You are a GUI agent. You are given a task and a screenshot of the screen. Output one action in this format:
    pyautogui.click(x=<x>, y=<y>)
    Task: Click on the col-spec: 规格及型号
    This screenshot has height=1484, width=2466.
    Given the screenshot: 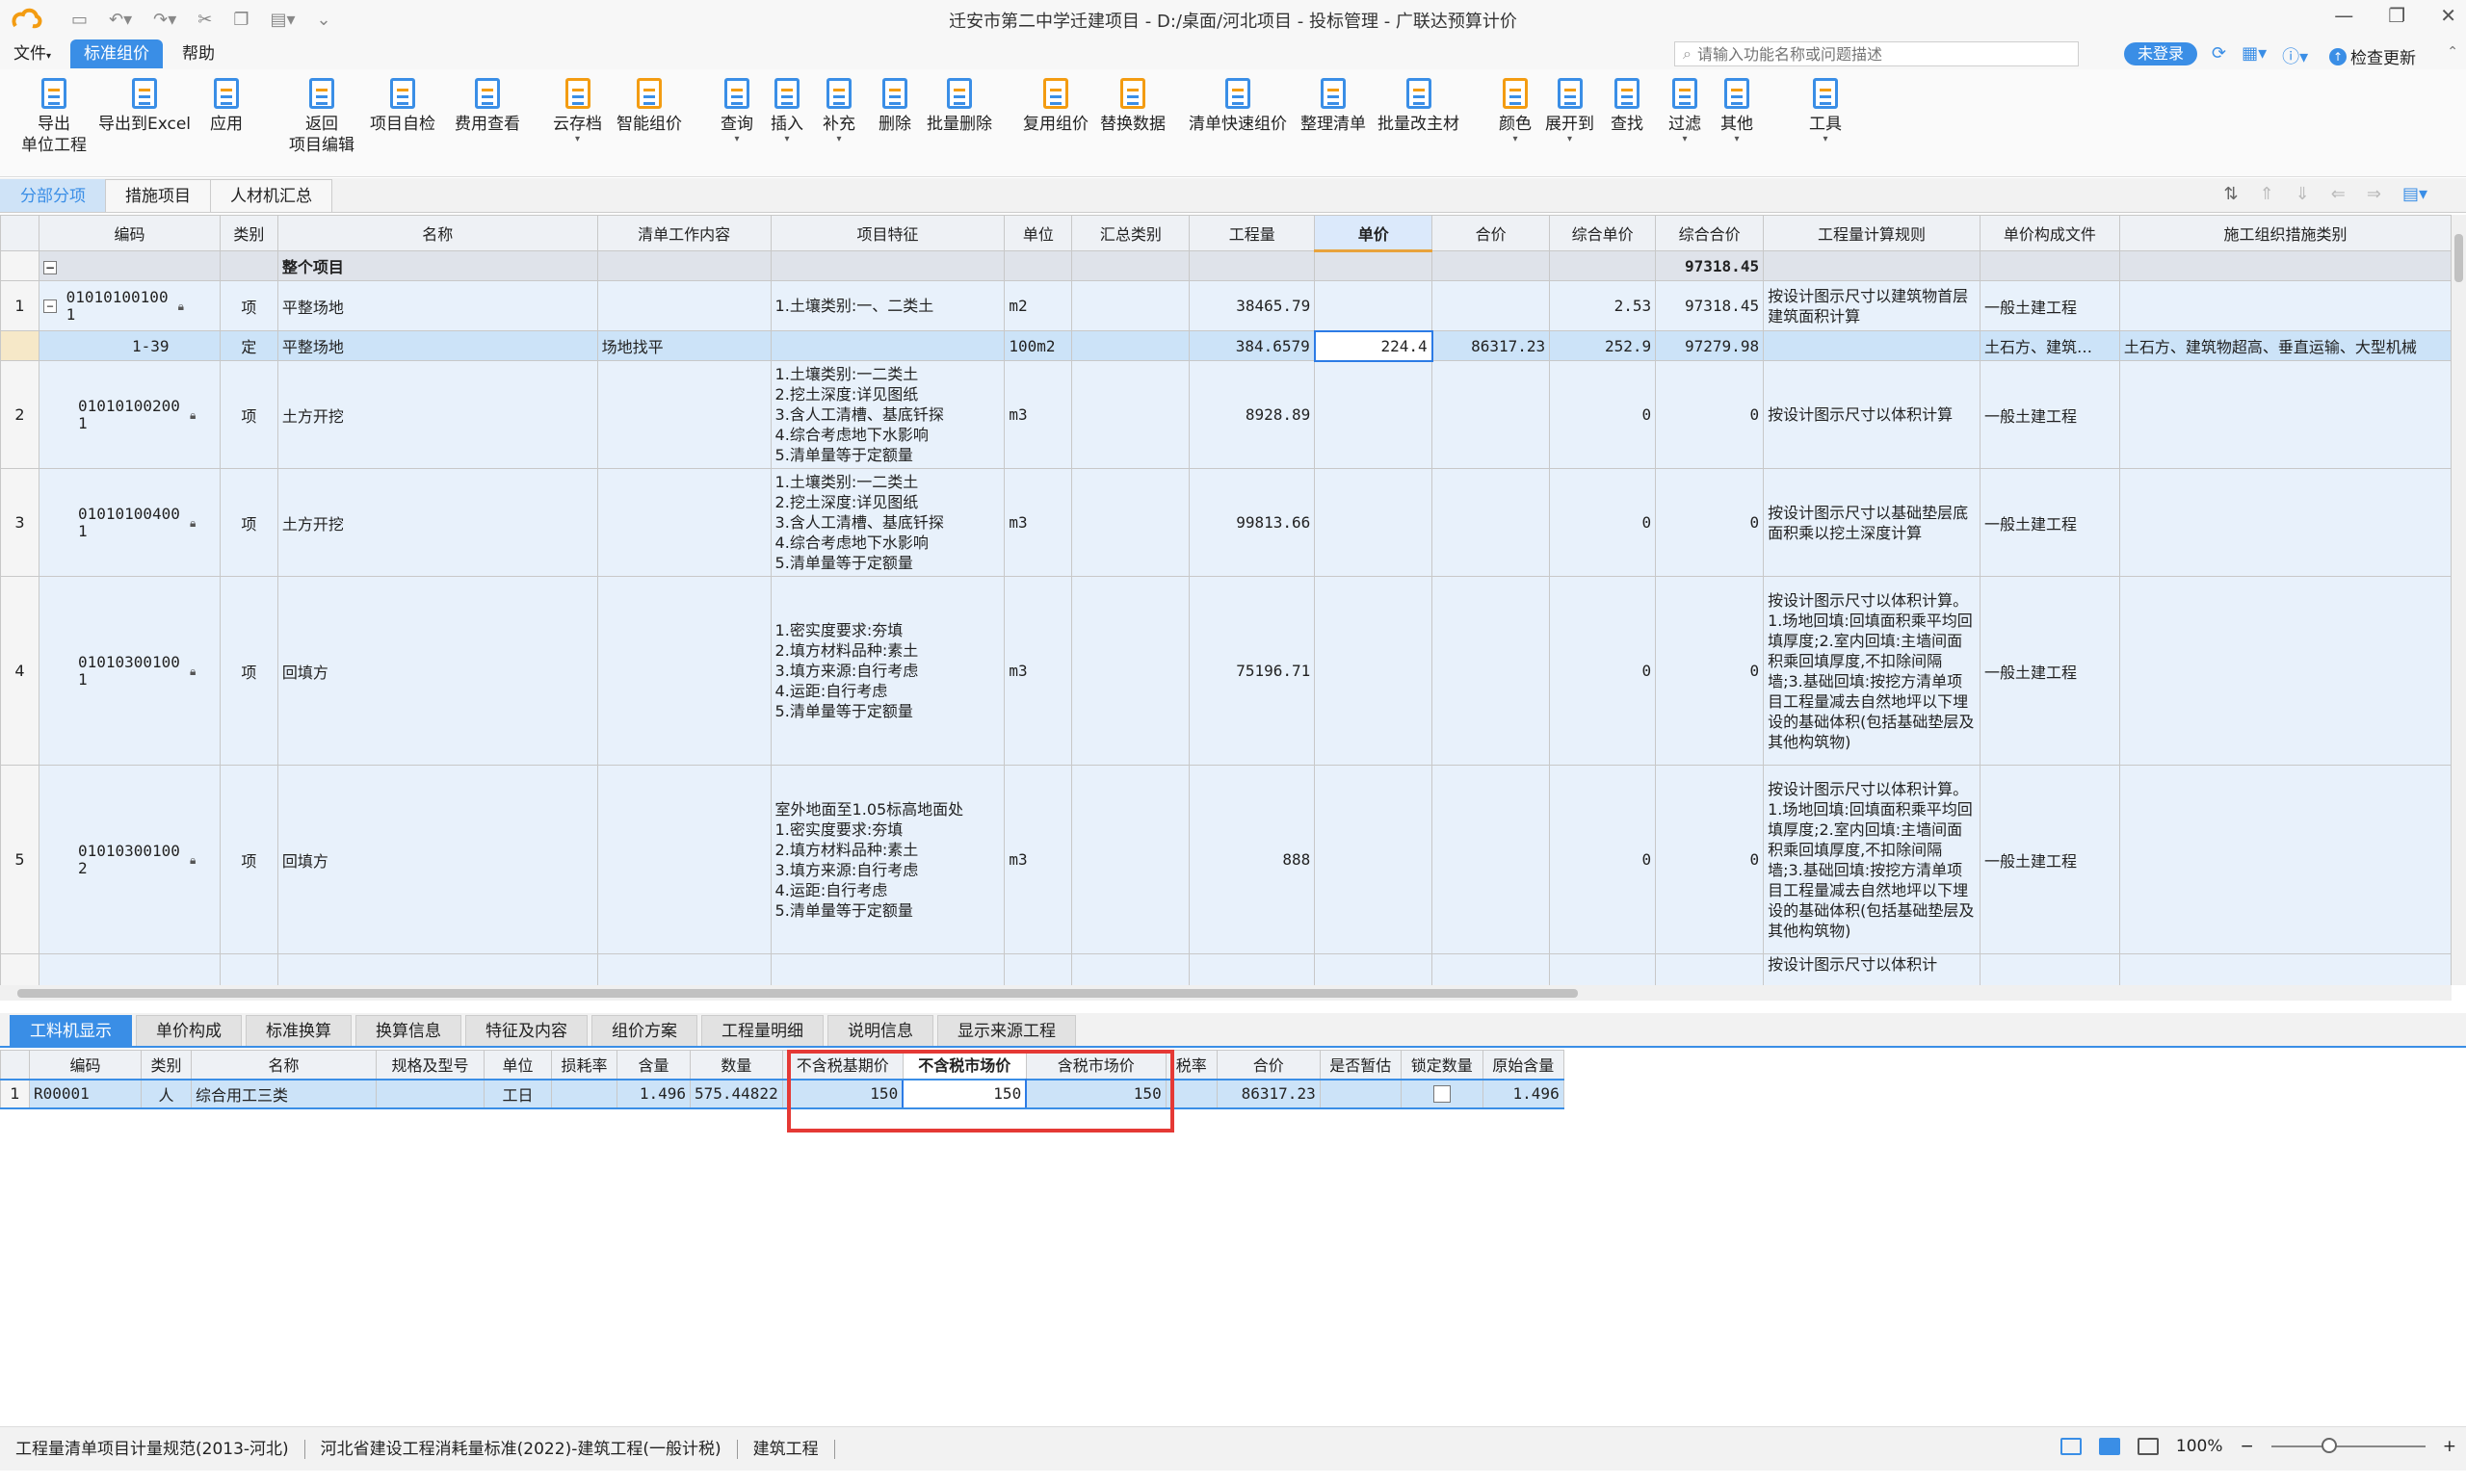 What is the action you would take?
    pyautogui.click(x=430, y=1065)
    